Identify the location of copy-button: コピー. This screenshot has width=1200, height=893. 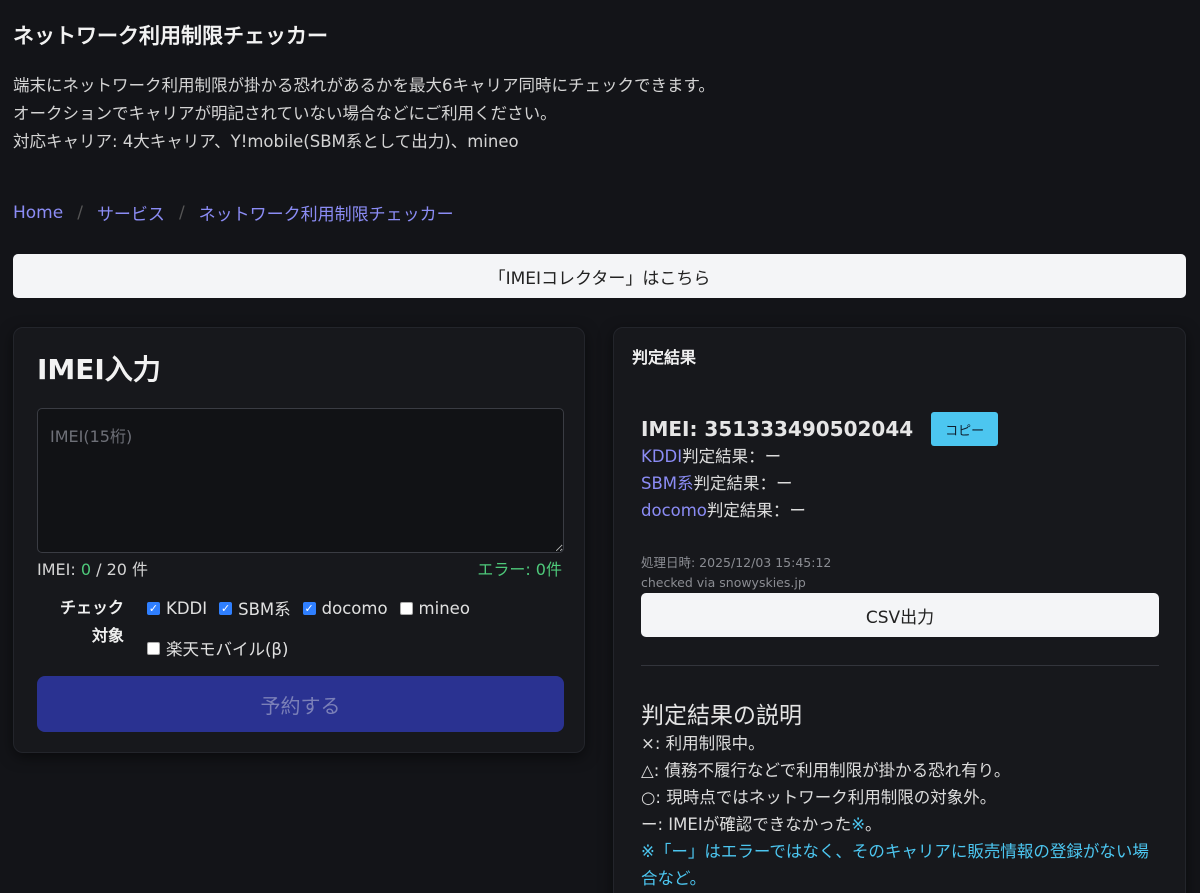
(965, 429).